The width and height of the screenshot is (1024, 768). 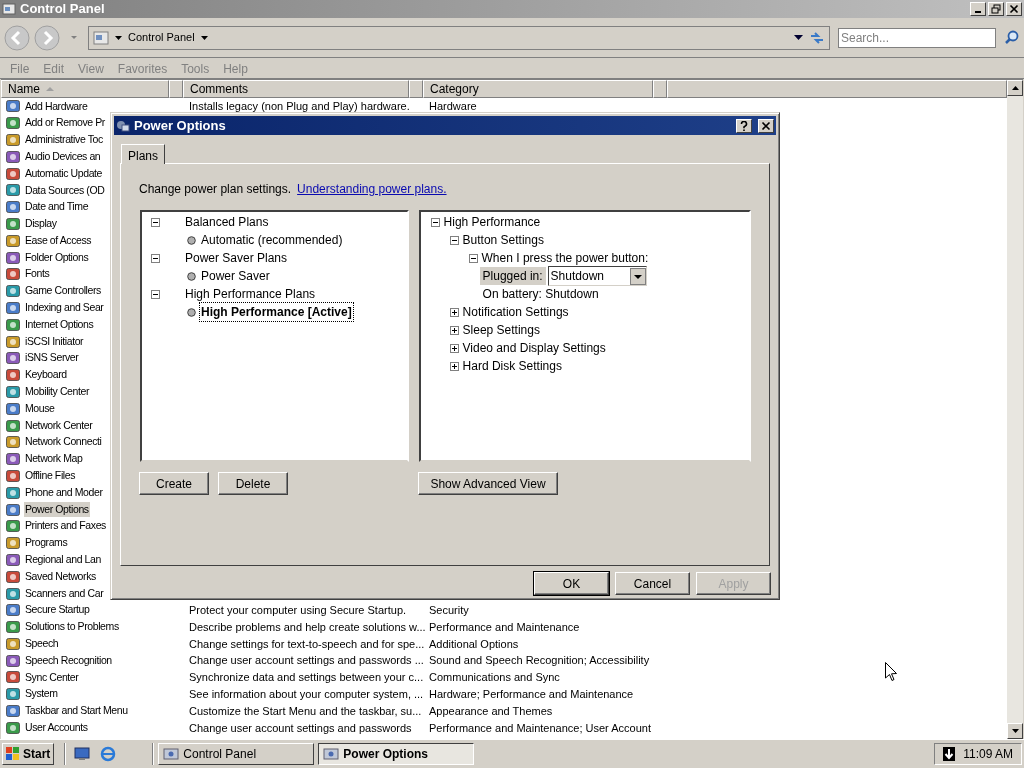 I want to click on restore-button, so click(x=996, y=9).